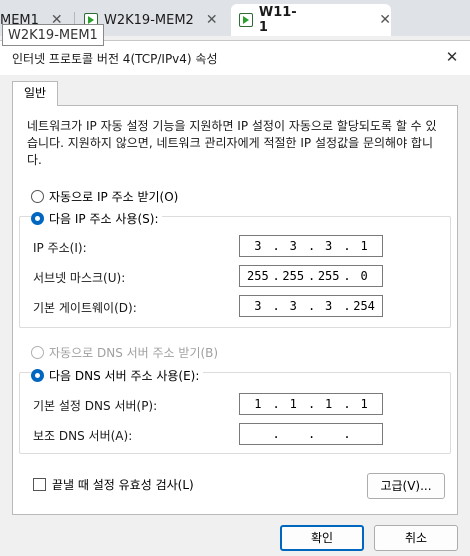 The image size is (470, 556). Describe the element at coordinates (37, 352) in the screenshot. I see `dns-auto-radio` at that location.